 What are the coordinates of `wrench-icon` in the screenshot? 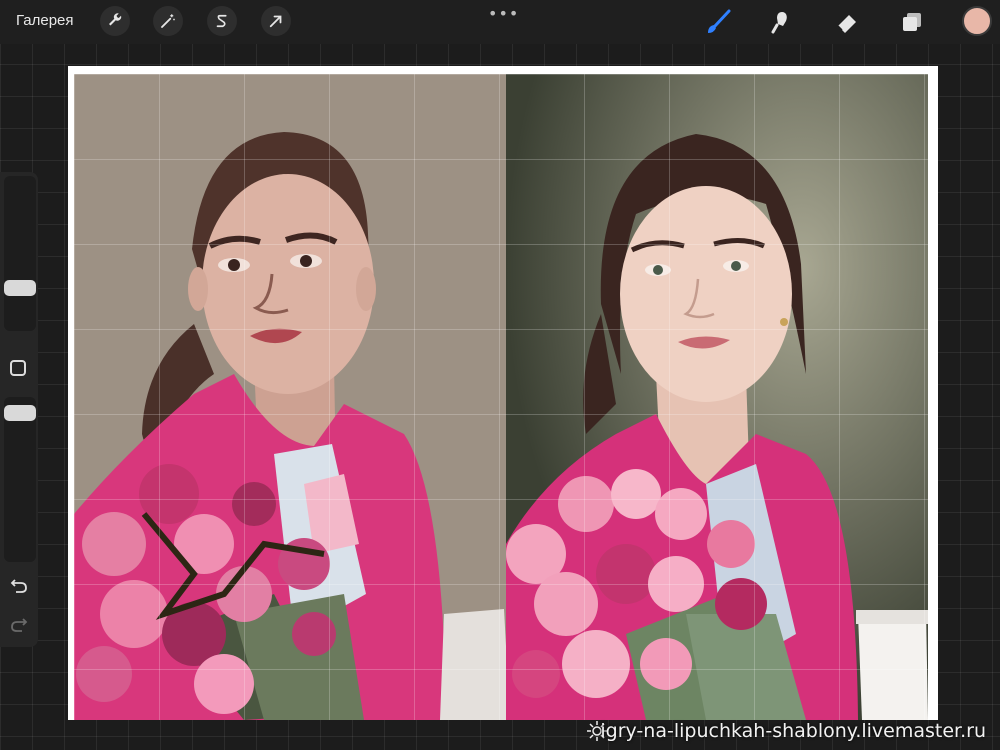 It's located at (115, 19).